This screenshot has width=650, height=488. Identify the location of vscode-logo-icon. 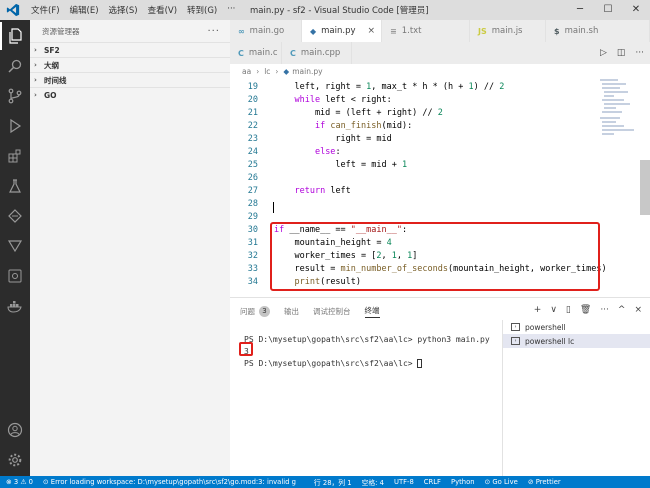
(13, 10).